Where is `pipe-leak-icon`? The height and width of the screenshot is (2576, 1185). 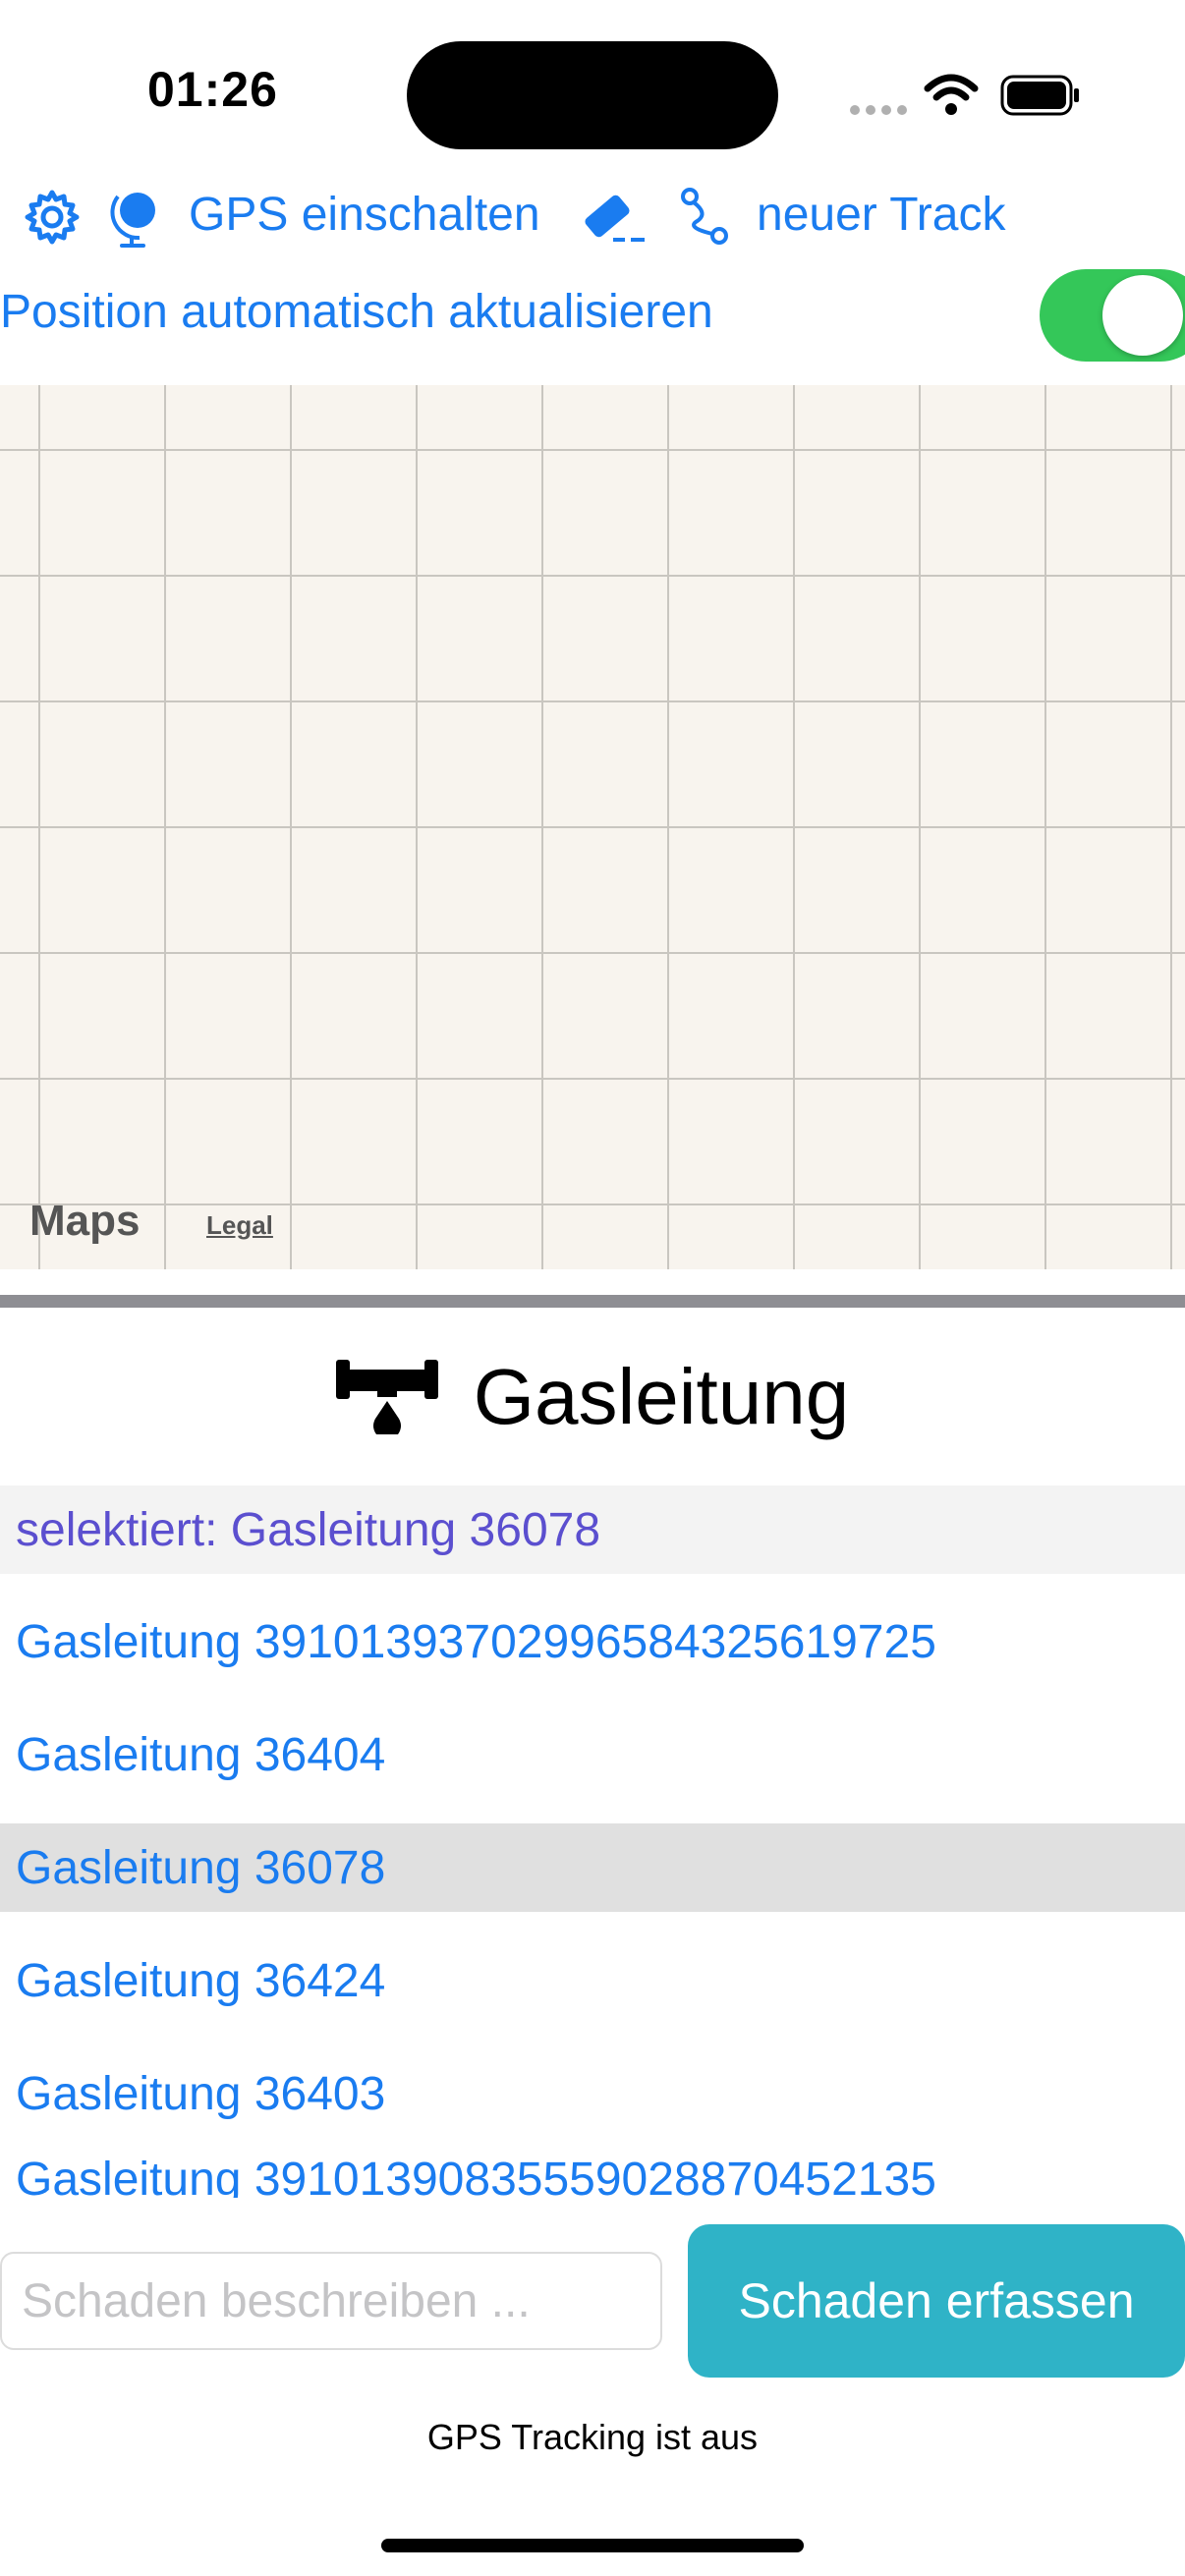
pipe-leak-icon is located at coordinates (386, 1397).